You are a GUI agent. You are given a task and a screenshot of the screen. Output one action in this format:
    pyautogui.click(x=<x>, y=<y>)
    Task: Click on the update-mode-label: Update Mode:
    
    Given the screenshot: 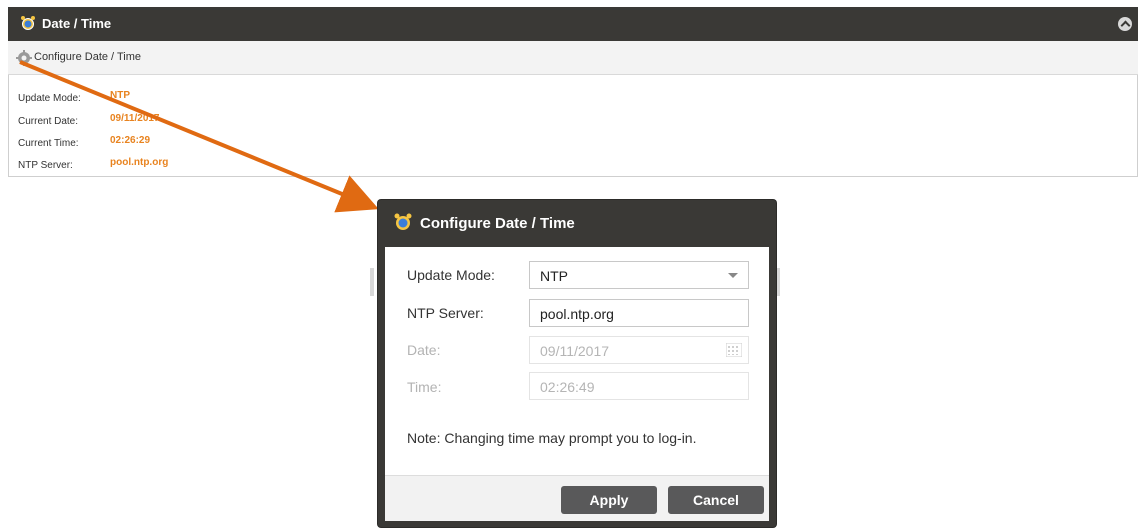 What is the action you would take?
    pyautogui.click(x=49, y=98)
    